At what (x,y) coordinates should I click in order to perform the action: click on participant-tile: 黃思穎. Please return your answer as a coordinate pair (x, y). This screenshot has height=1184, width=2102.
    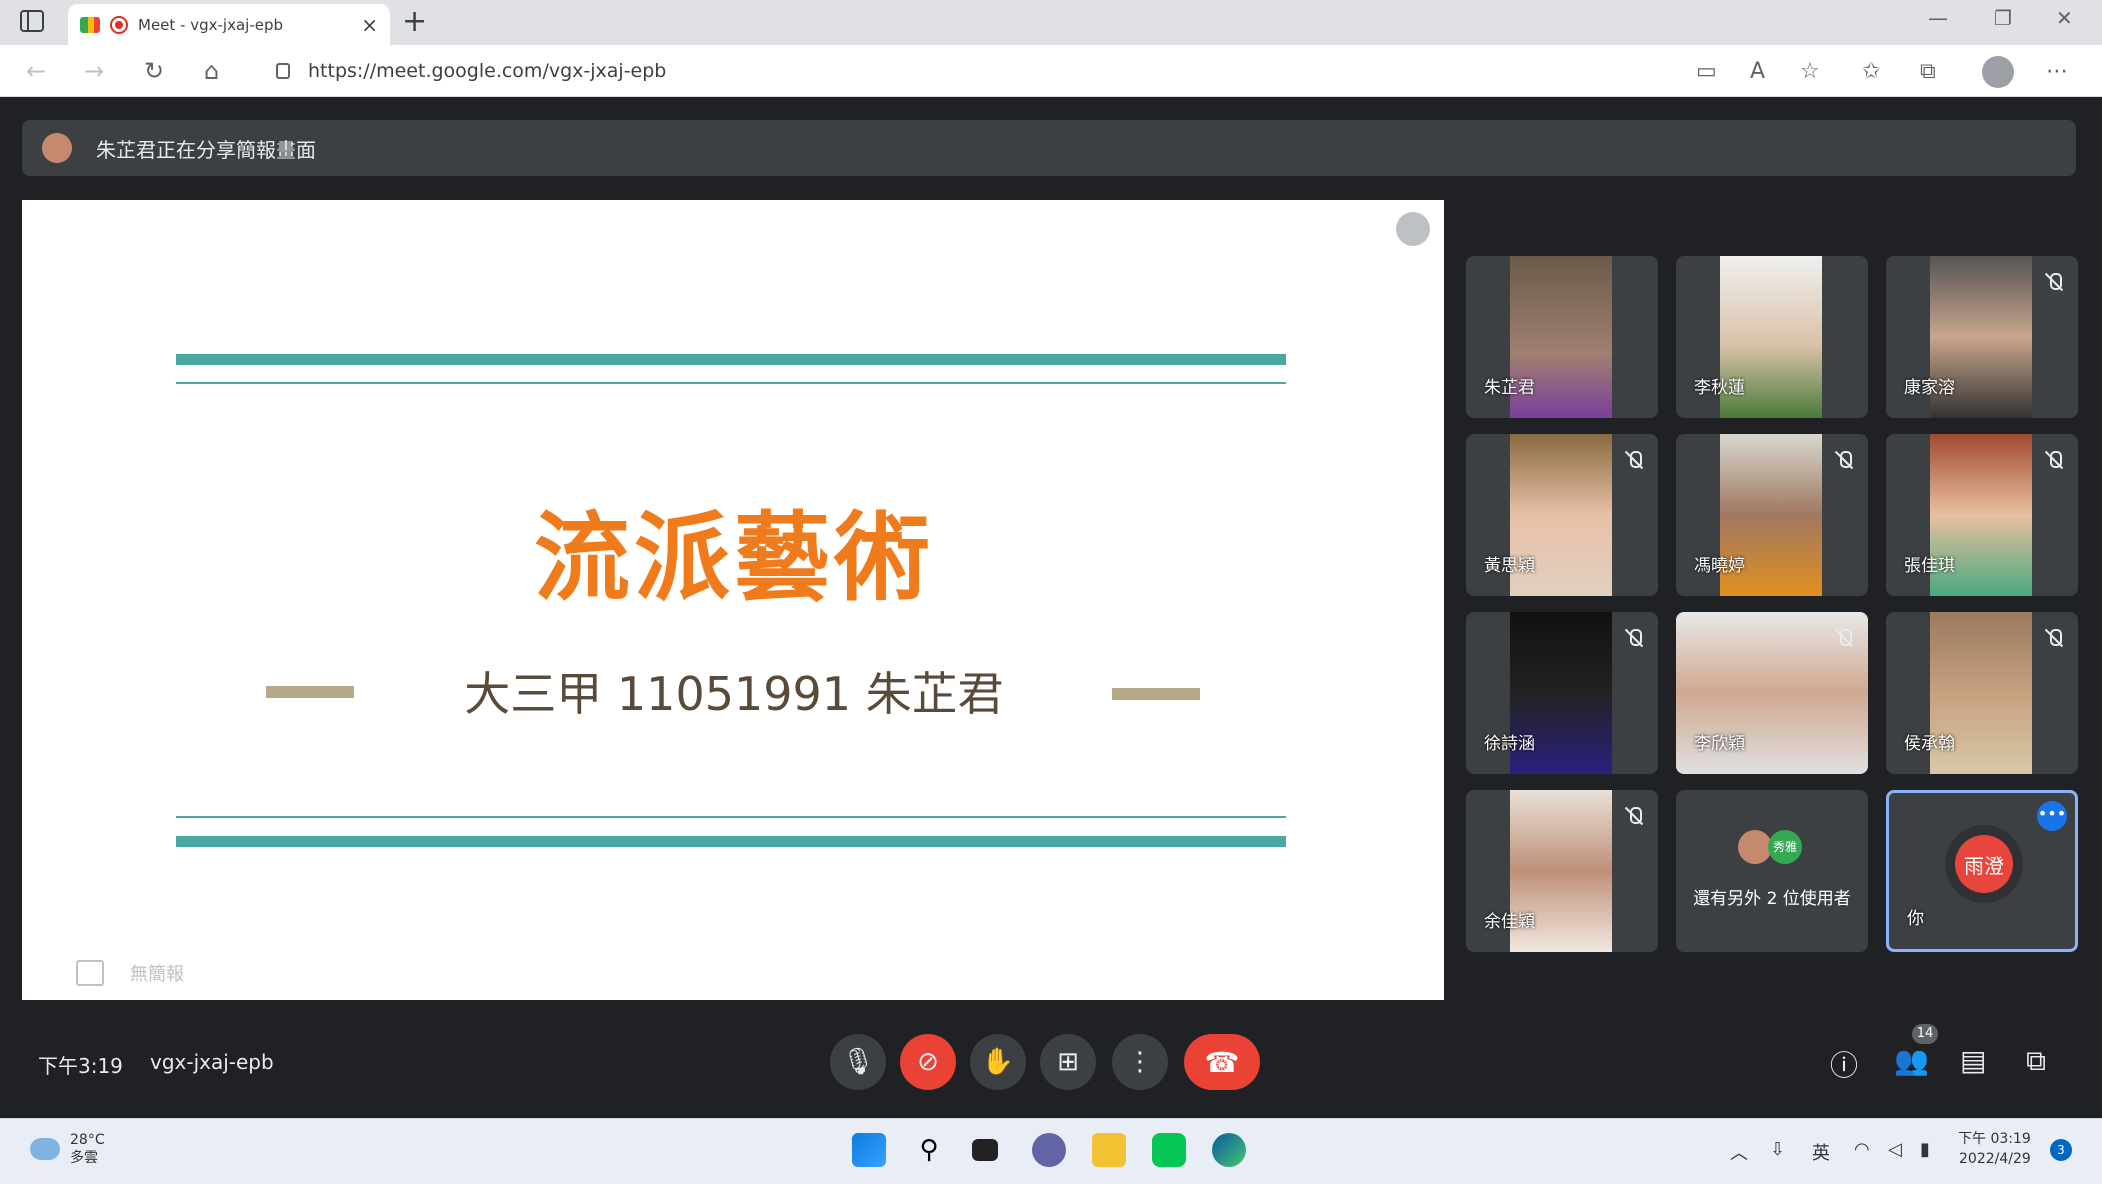
    Looking at the image, I should click on (1562, 515).